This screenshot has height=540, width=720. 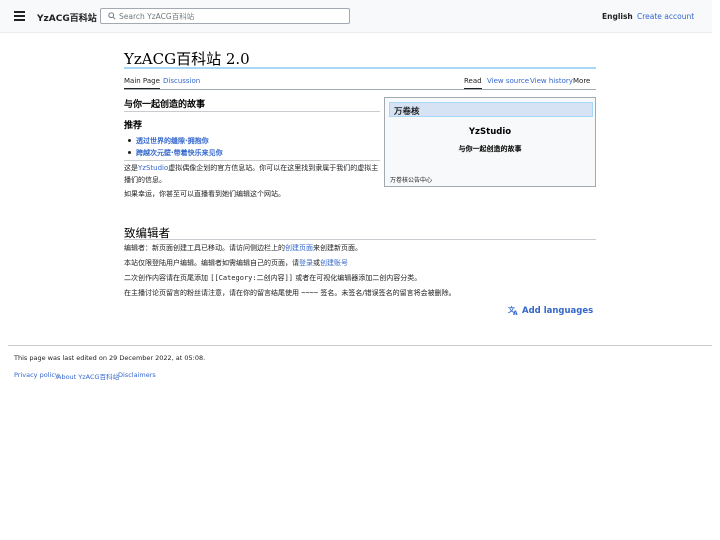 I want to click on editor-paragraph-1: 编辑者：新页面创建工具已移动。请访问侧边栏上的创建页面来创建新页面。, so click(x=243, y=248).